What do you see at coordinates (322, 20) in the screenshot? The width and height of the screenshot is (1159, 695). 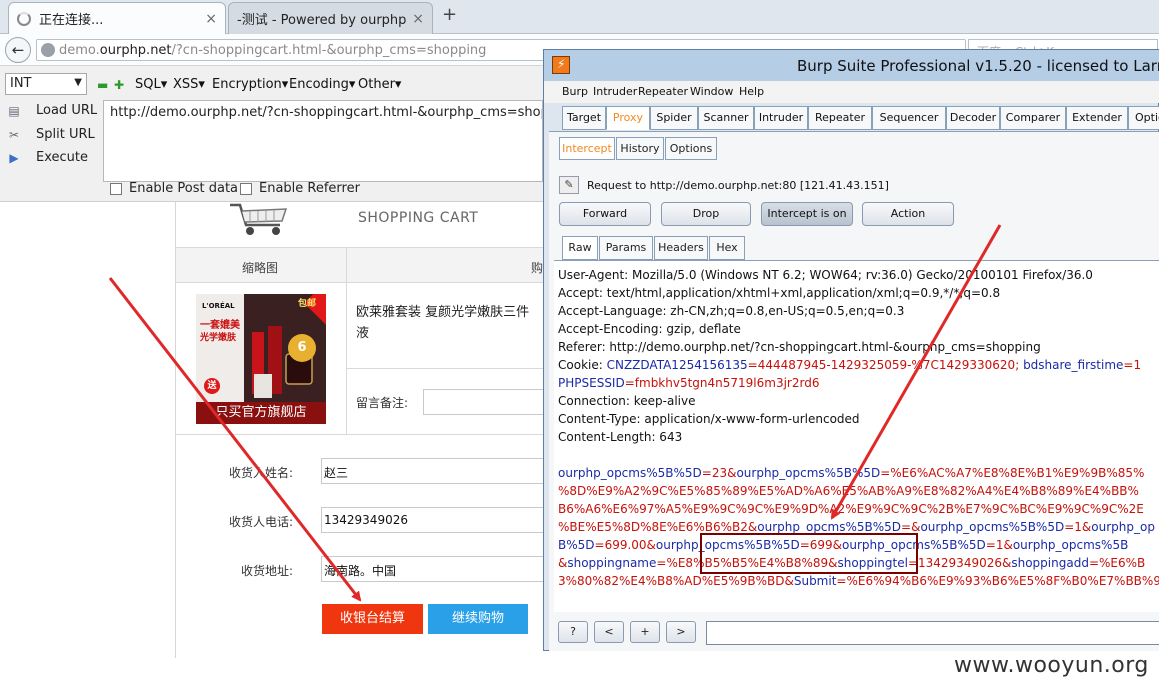 I see `tab-title: -测试 - Powered by ourphp` at bounding box center [322, 20].